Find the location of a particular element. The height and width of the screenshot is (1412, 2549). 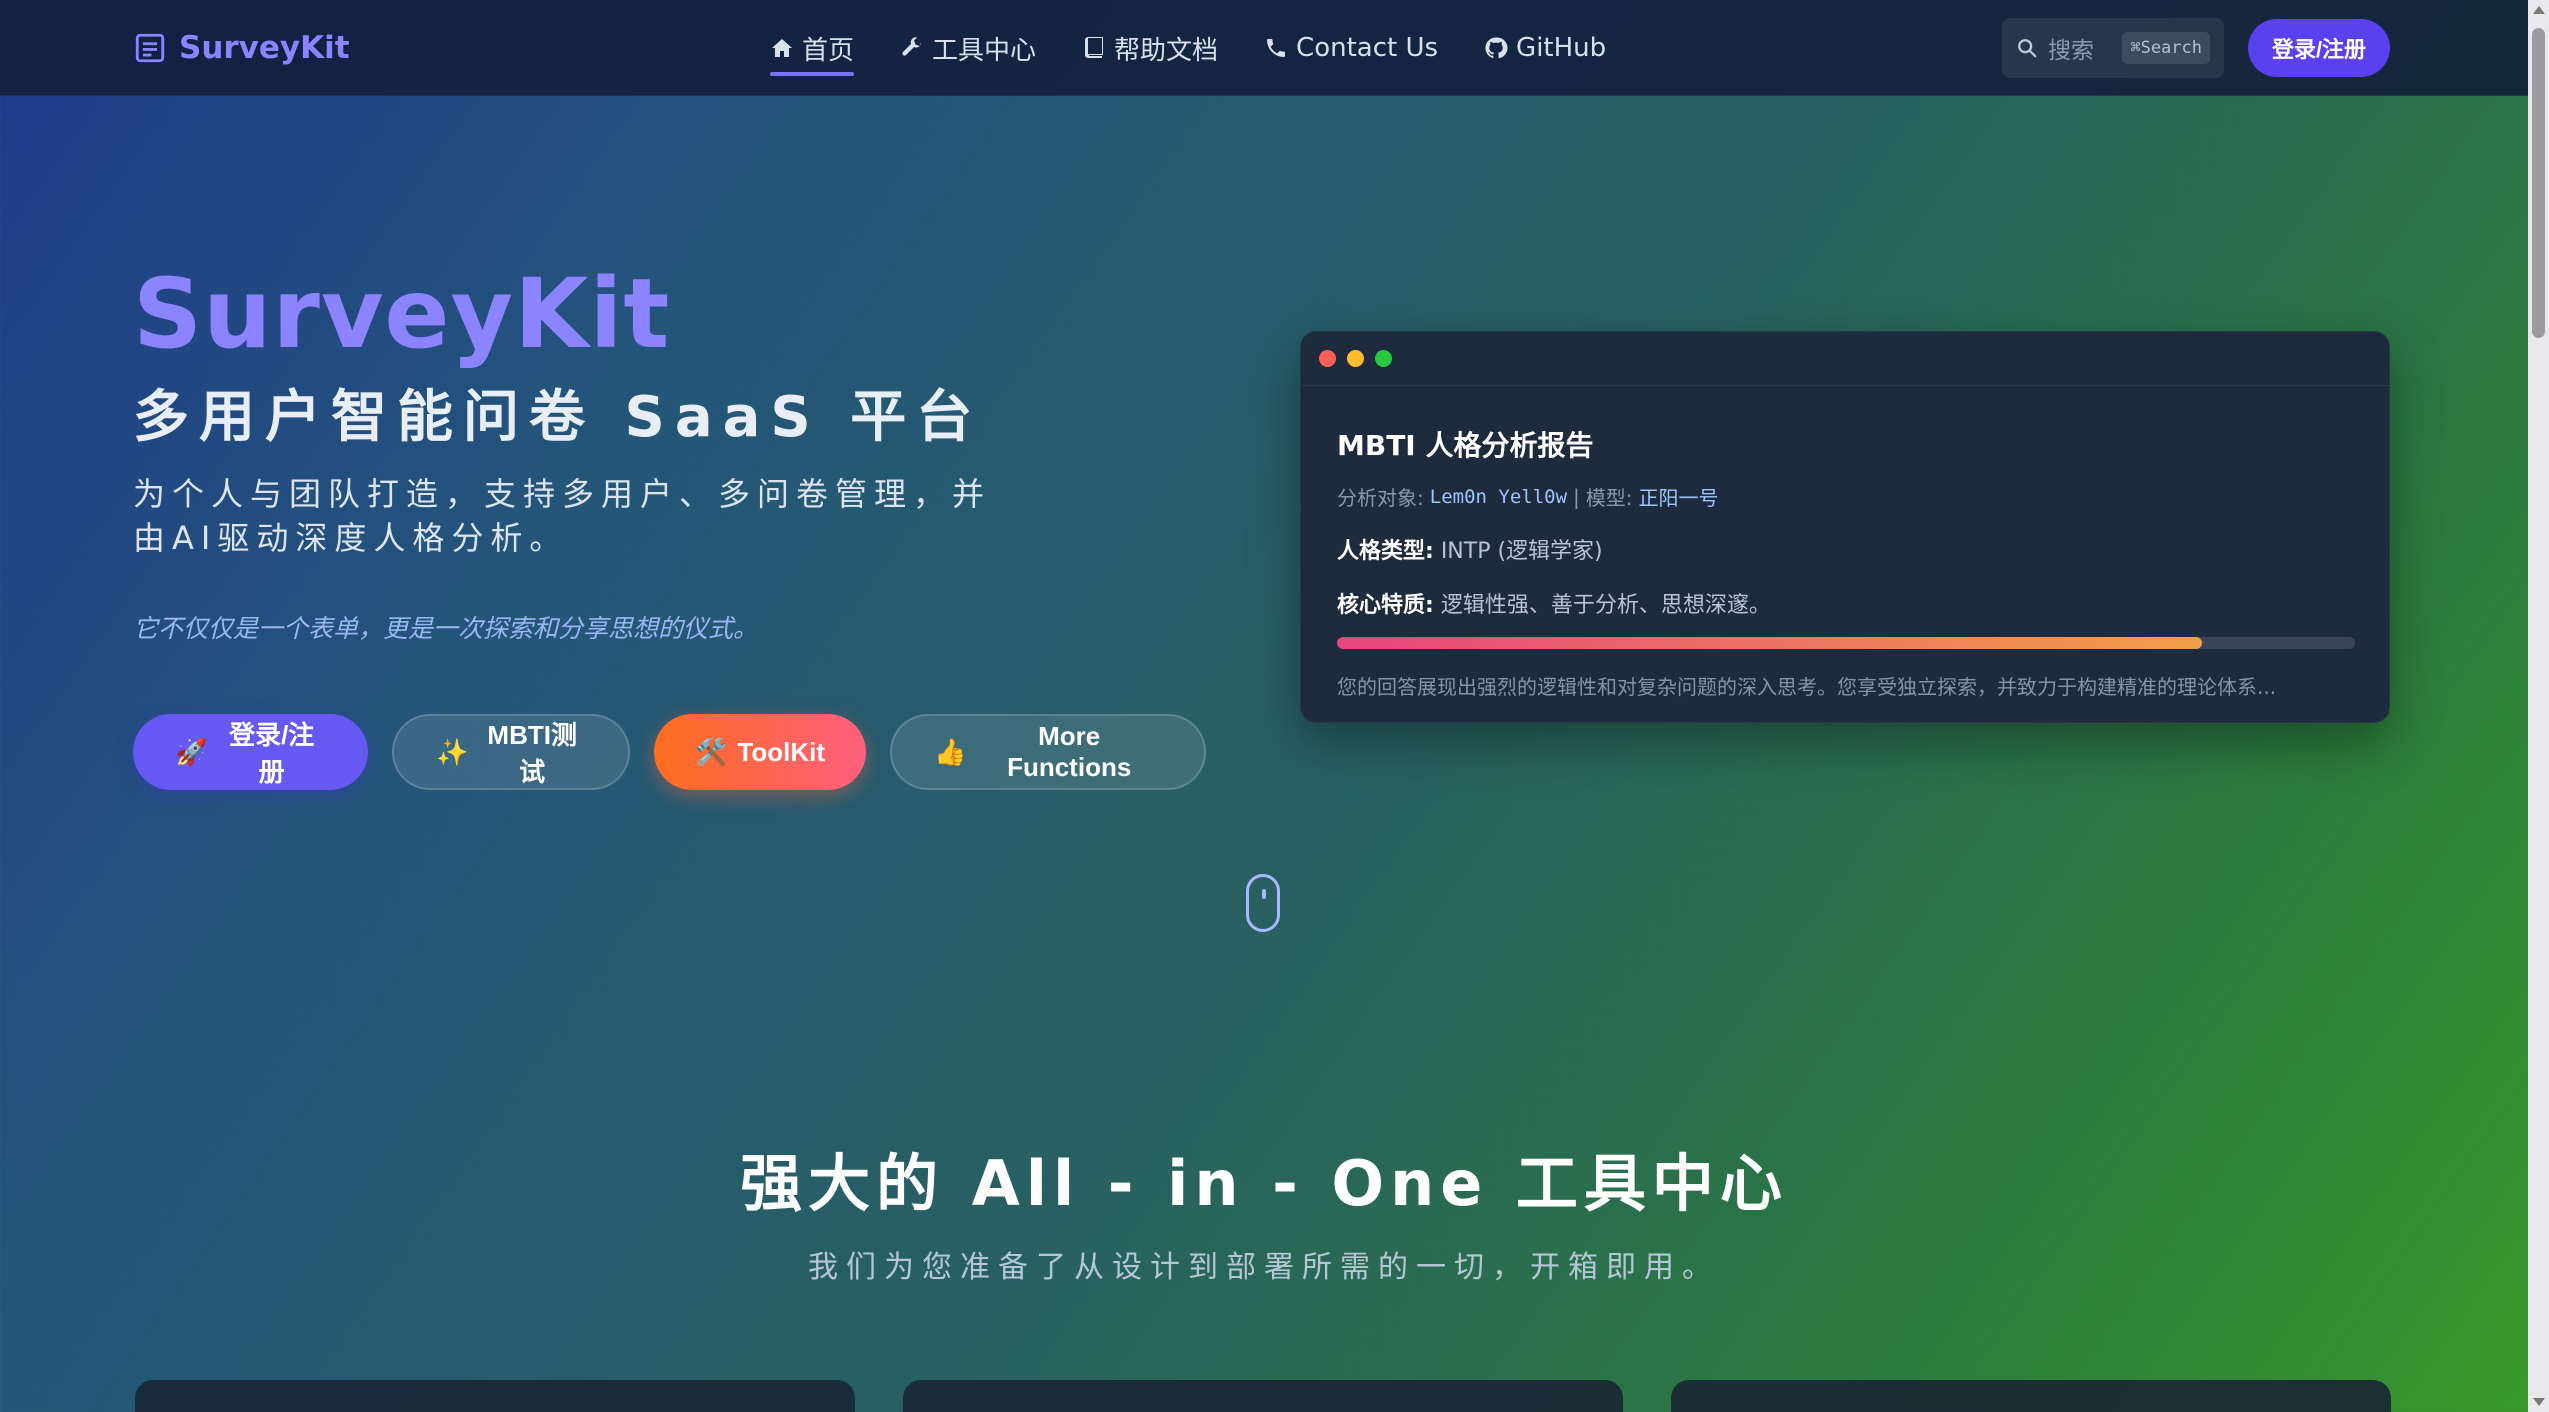

nav-item-label: 帮助文档 is located at coordinates (1166, 50).